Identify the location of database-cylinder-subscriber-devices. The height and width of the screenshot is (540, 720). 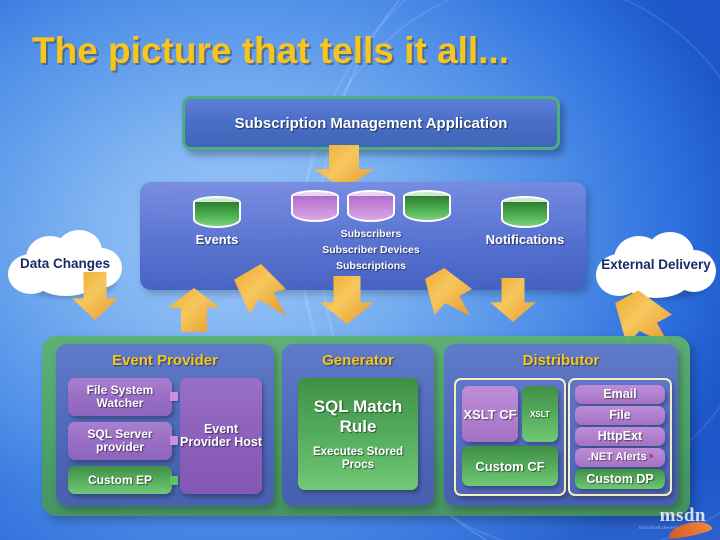
(371, 207).